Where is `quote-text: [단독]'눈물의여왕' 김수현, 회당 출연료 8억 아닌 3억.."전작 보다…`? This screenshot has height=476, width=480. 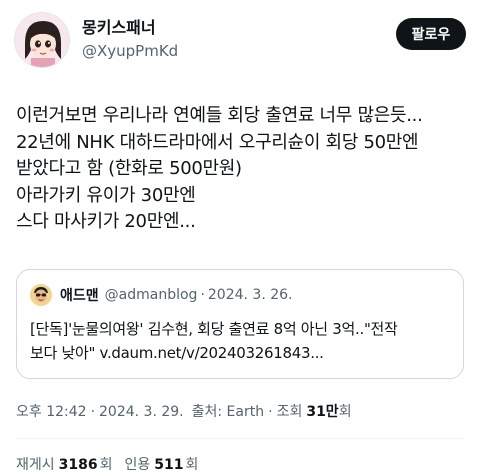 quote-text: [단독]'눈물의여왕' 김수현, 회당 출연료 8억 아닌 3억.."전작 보다… is located at coordinates (243, 341).